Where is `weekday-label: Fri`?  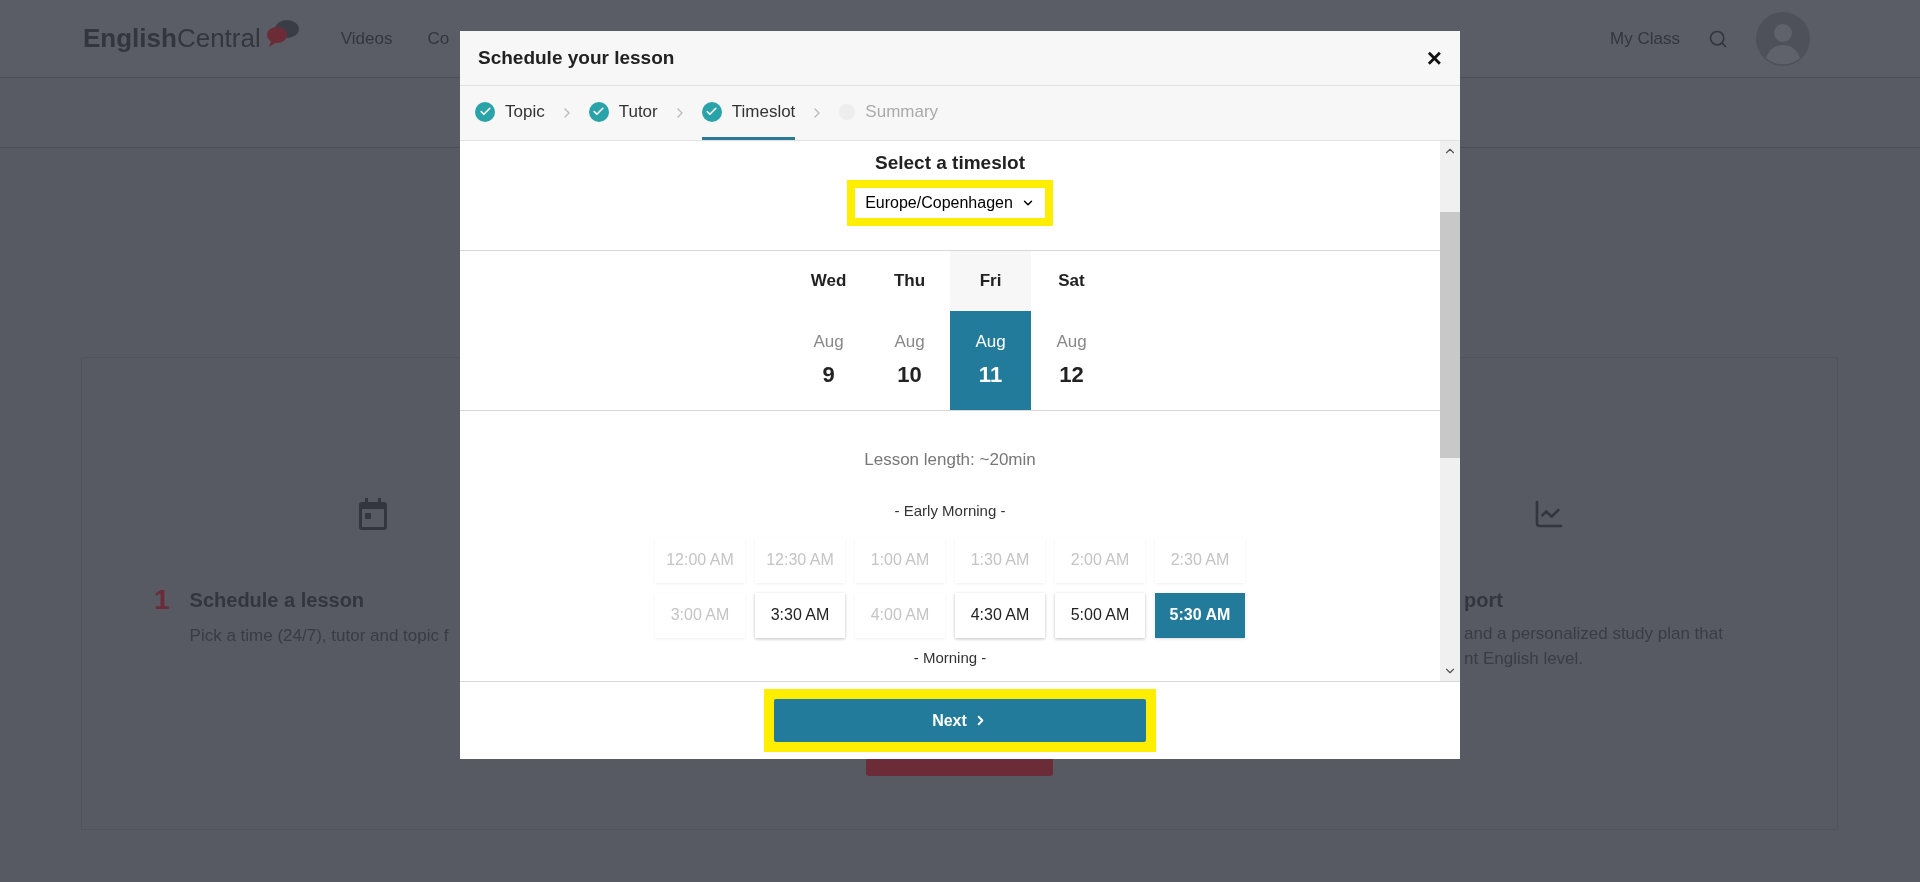
weekday-label: Fri is located at coordinates (990, 280).